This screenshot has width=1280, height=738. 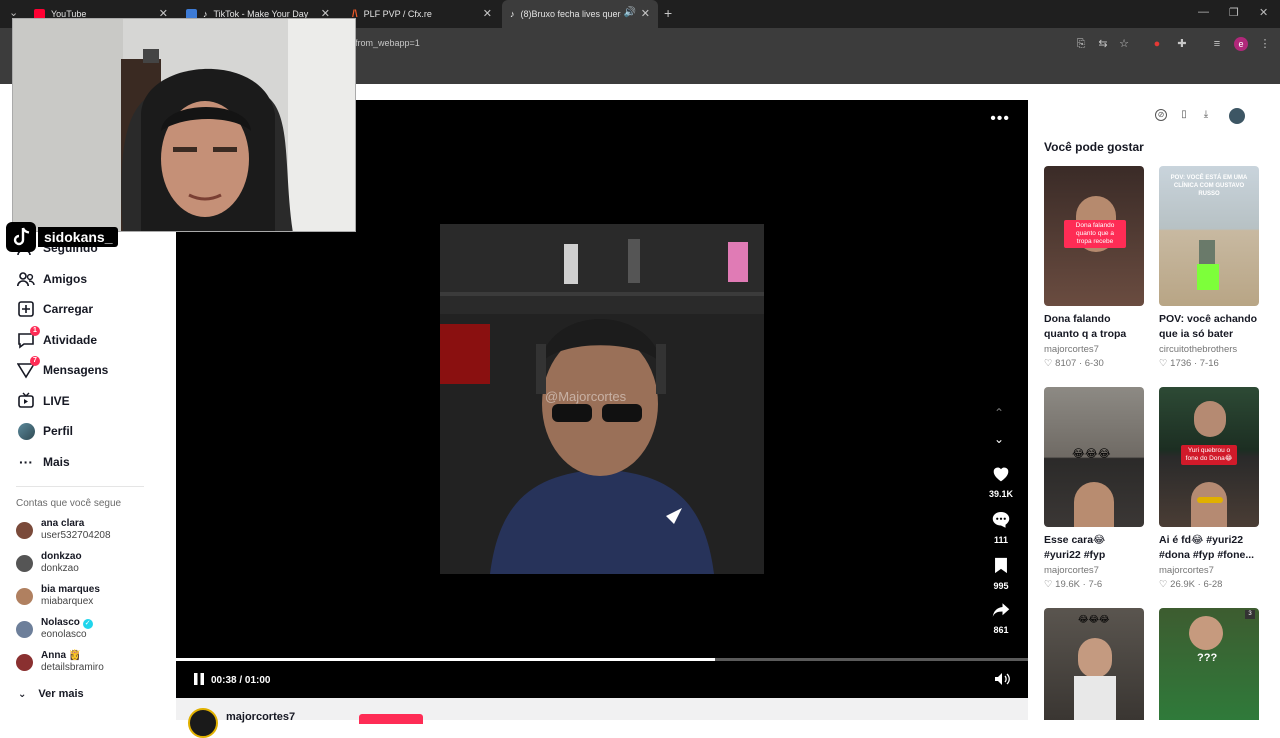 I want to click on pause-icon, so click(x=199, y=679).